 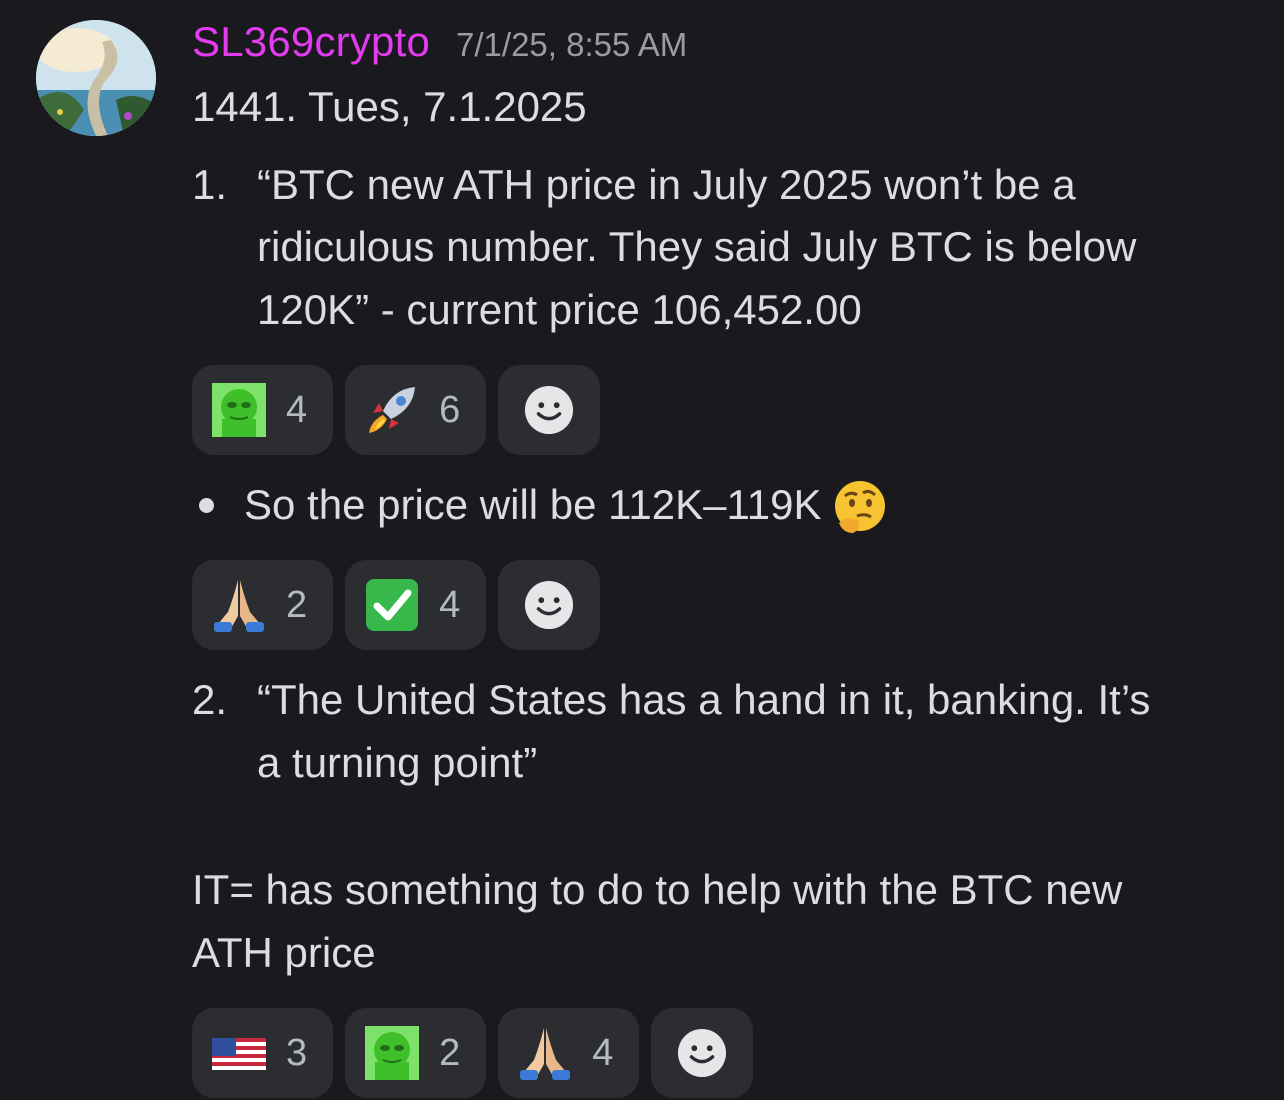 I want to click on message-header: SL369crypto 7/1/25, 8:55 AM, so click(x=439, y=42).